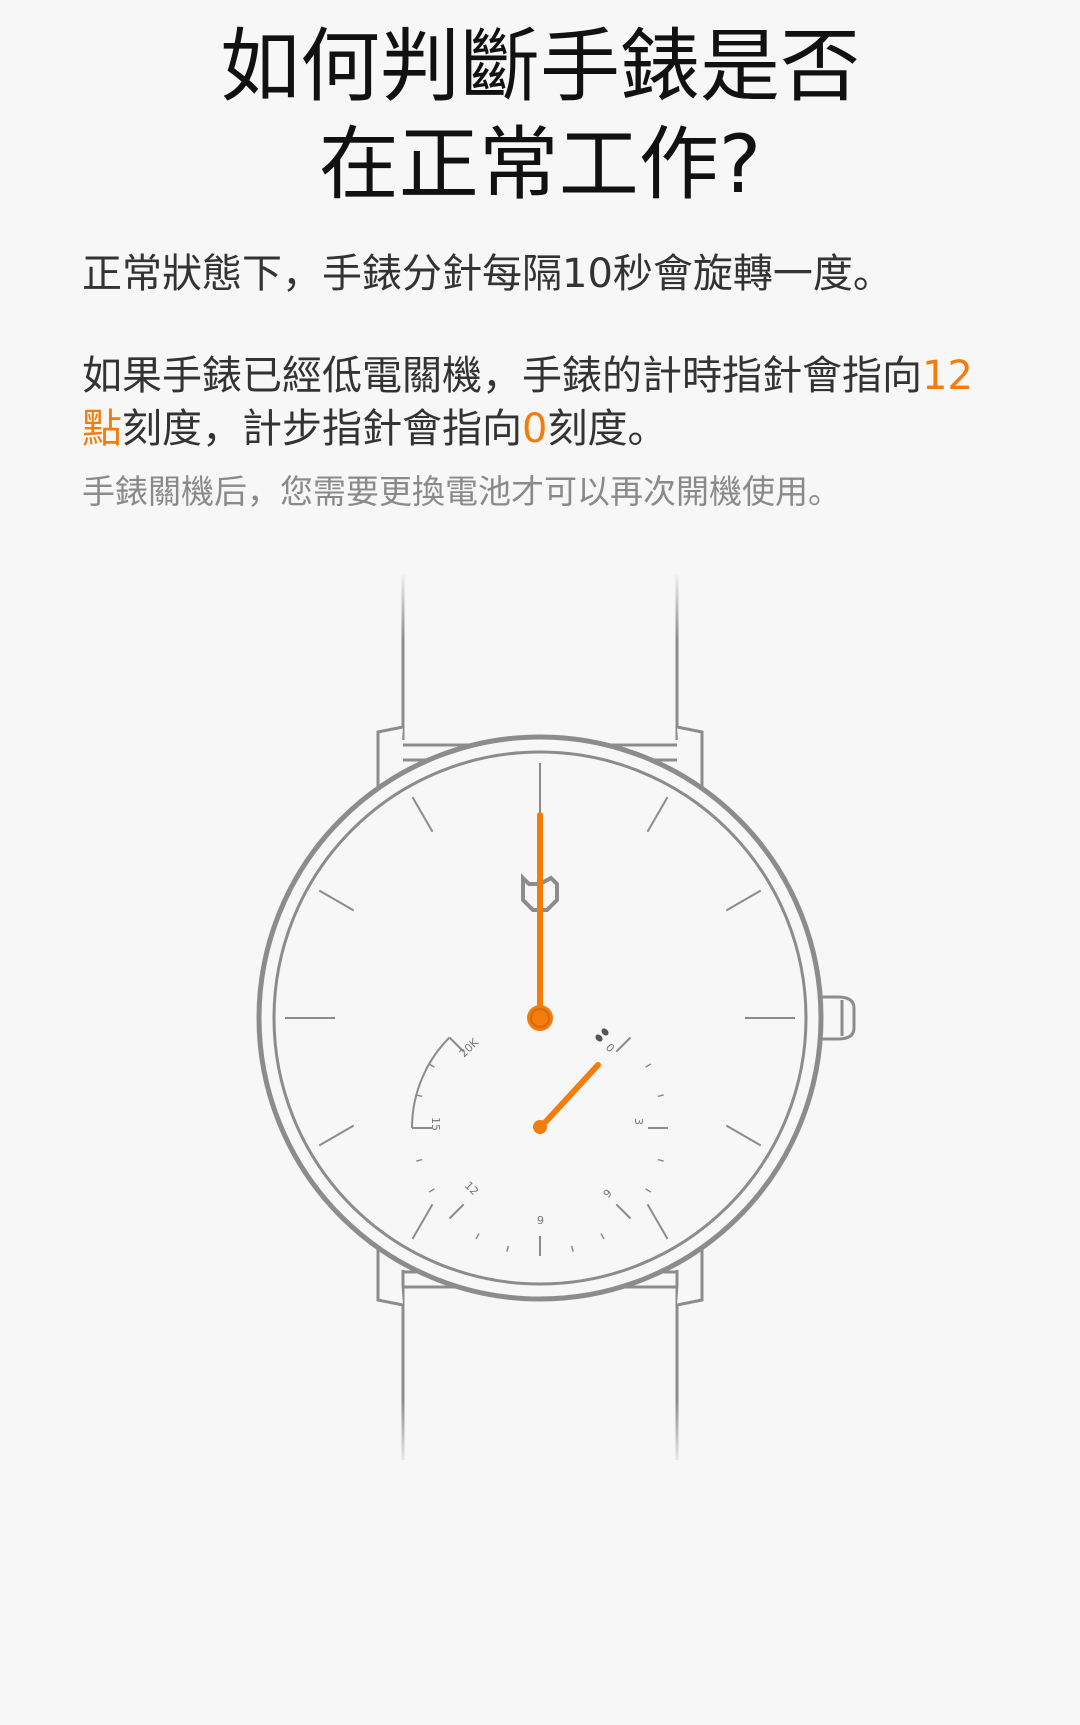 The image size is (1080, 1725). I want to click on subdial-label-9: 9, so click(540, 1220).